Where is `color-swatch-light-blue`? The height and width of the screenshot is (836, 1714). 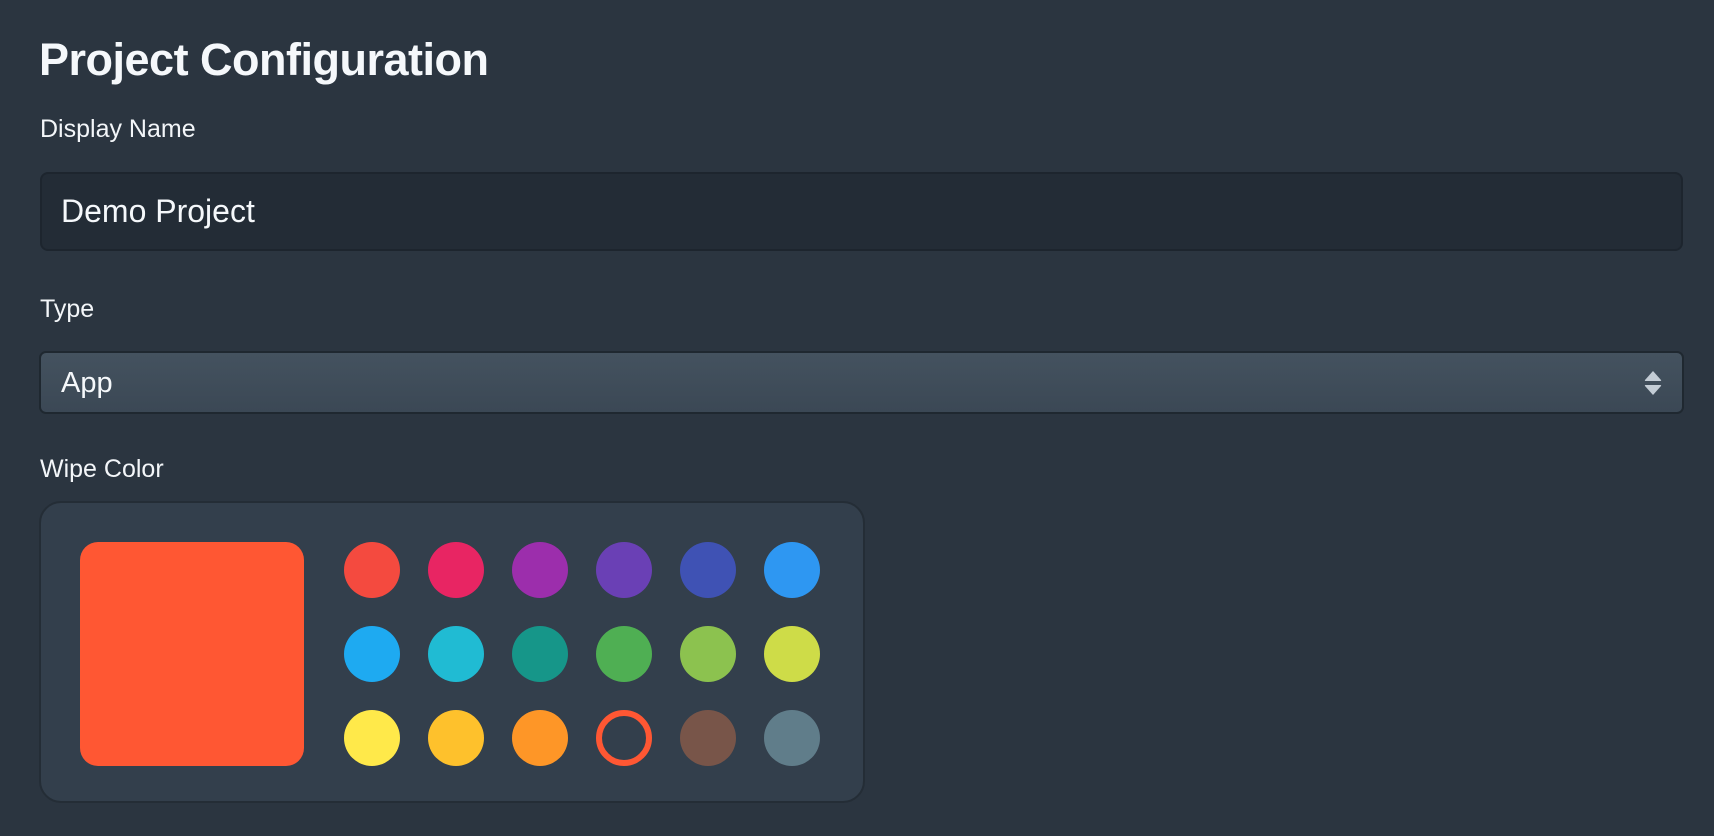
color-swatch-light-blue is located at coordinates (372, 654).